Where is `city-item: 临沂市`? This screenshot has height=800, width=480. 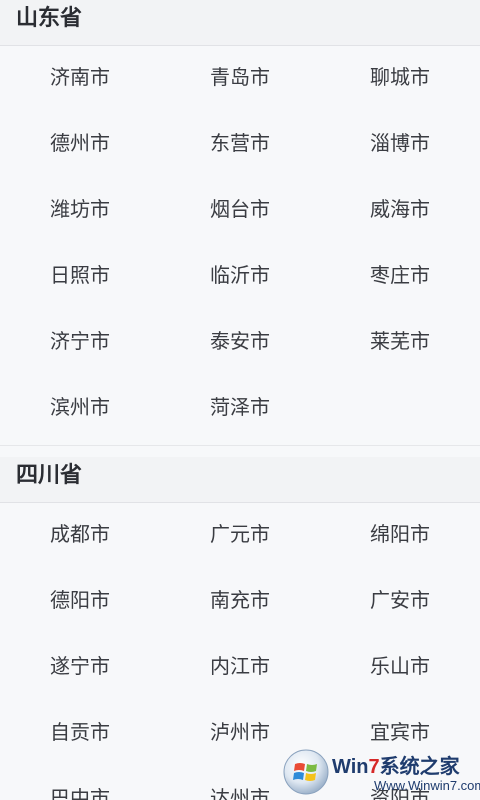
city-item: 临沂市 is located at coordinates (240, 273).